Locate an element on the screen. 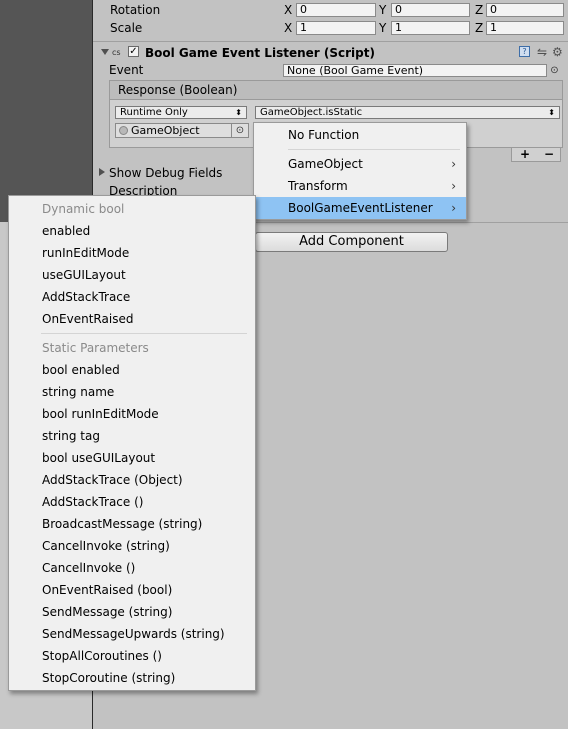 Image resolution: width=568 pixels, height=729 pixels. submenu-item-static: string name is located at coordinates (132, 392).